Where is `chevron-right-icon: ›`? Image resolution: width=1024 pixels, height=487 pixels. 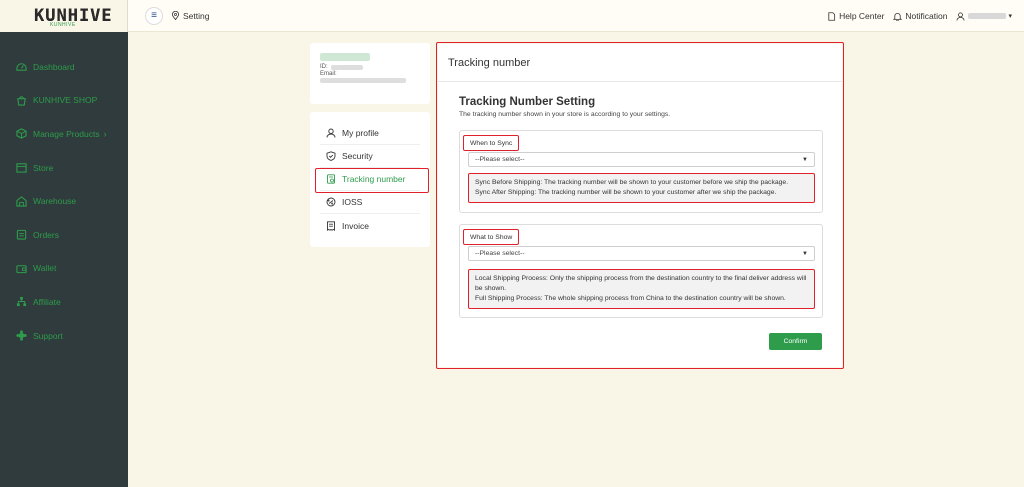
chevron-right-icon: › is located at coordinates (105, 133).